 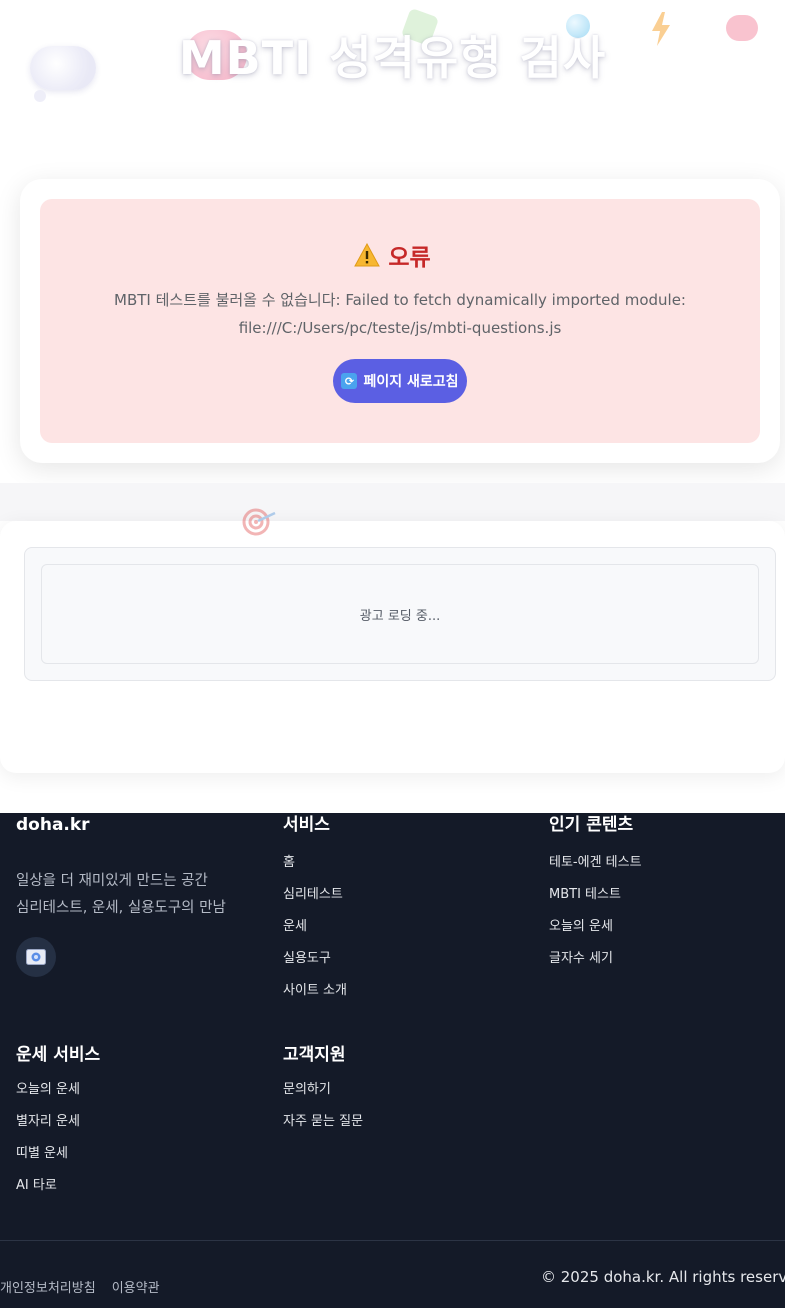 I want to click on copyright: © 2025 doha.kr. All rights reserved., so click(x=663, y=1277).